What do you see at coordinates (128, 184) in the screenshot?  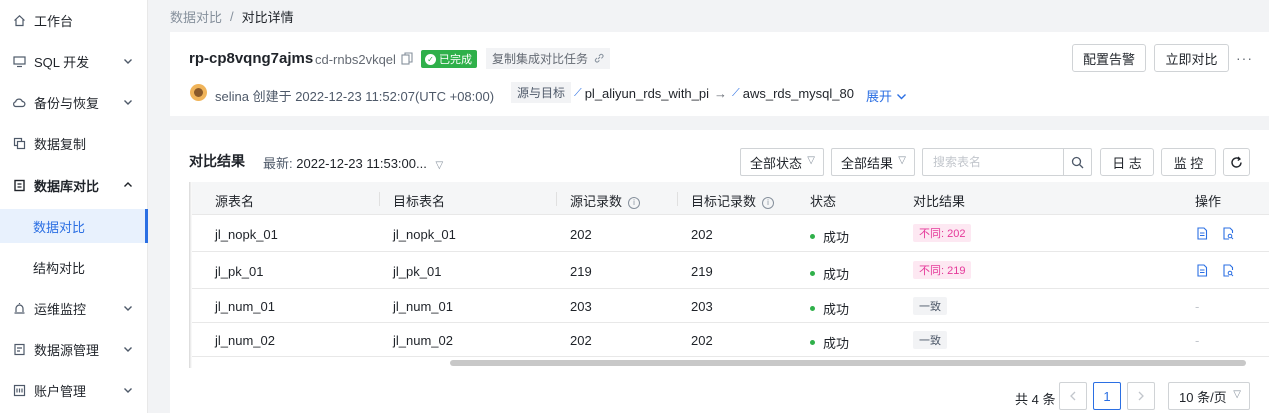 I see `chevron-up-icon` at bounding box center [128, 184].